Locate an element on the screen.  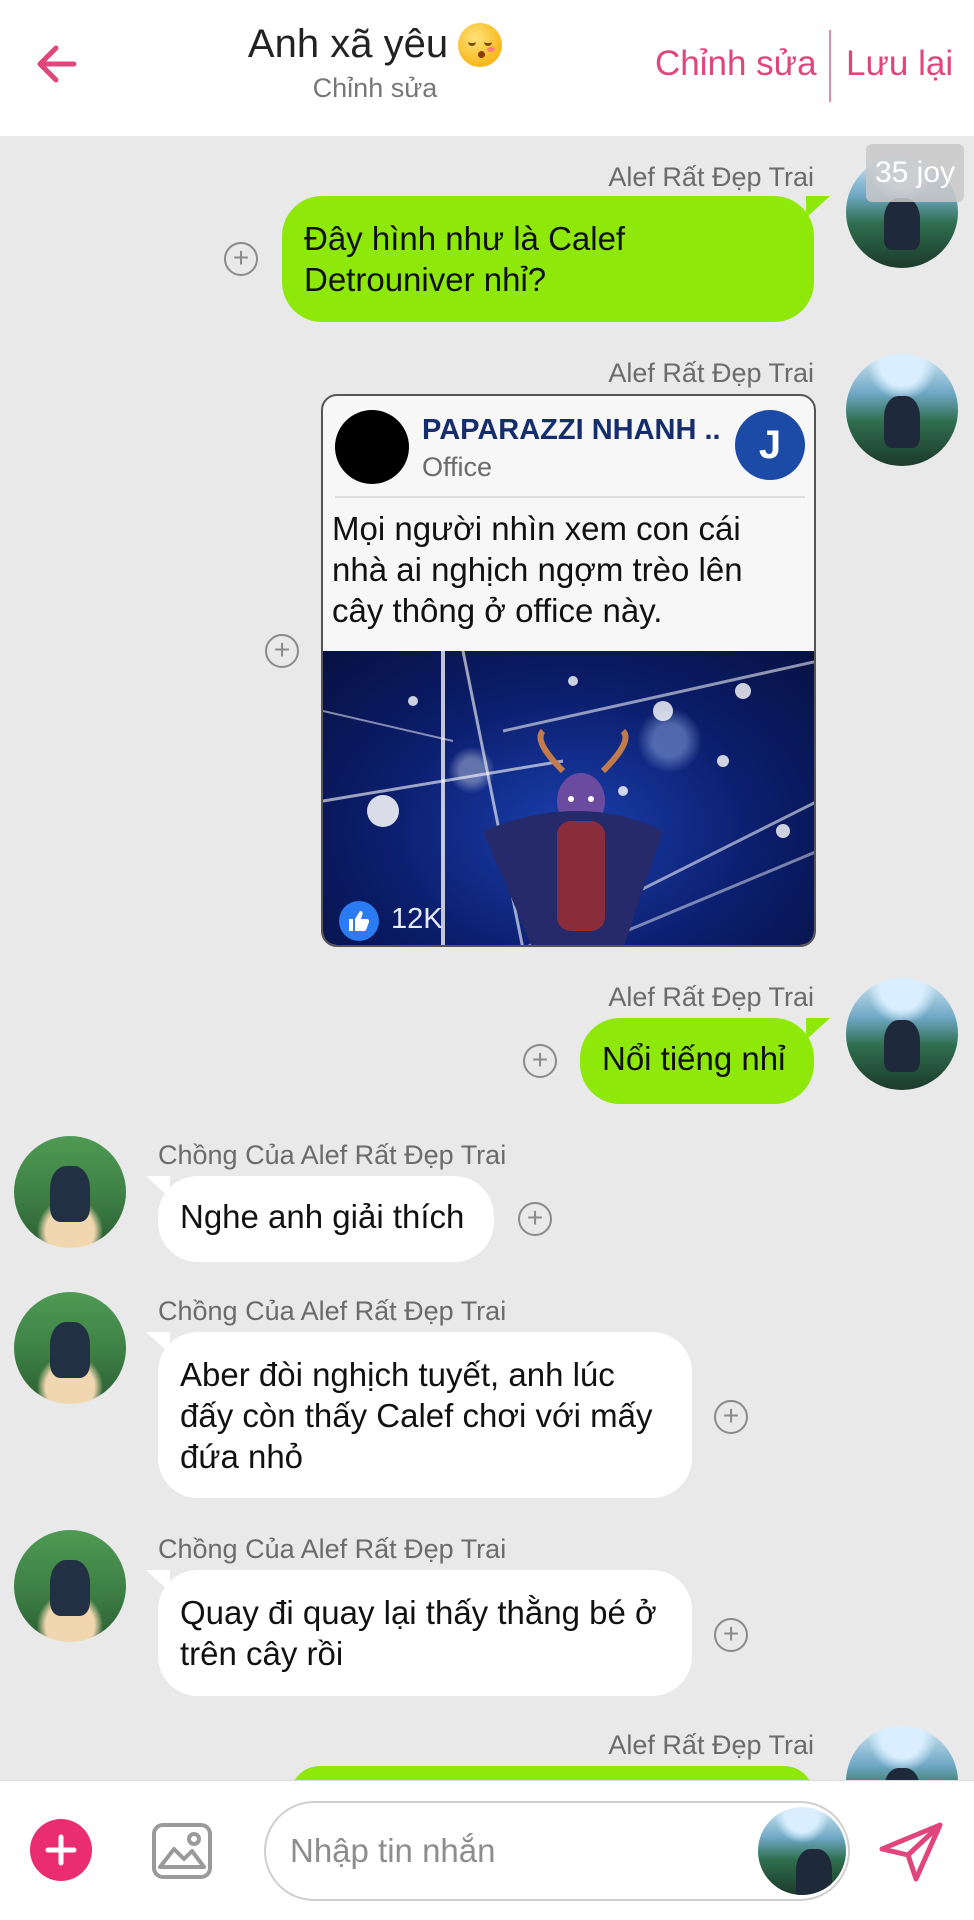
message-bubble is located at coordinates (552, 1773).